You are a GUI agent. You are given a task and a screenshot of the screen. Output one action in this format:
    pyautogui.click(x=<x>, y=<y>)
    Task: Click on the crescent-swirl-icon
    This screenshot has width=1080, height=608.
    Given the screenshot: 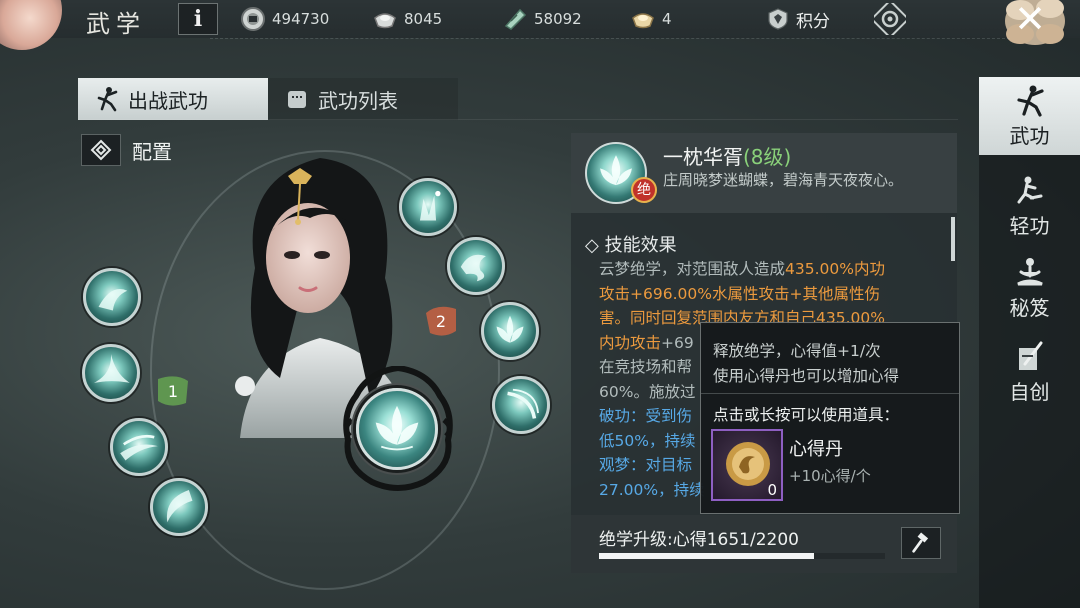 What is the action you would take?
    pyautogui.click(x=179, y=506)
    